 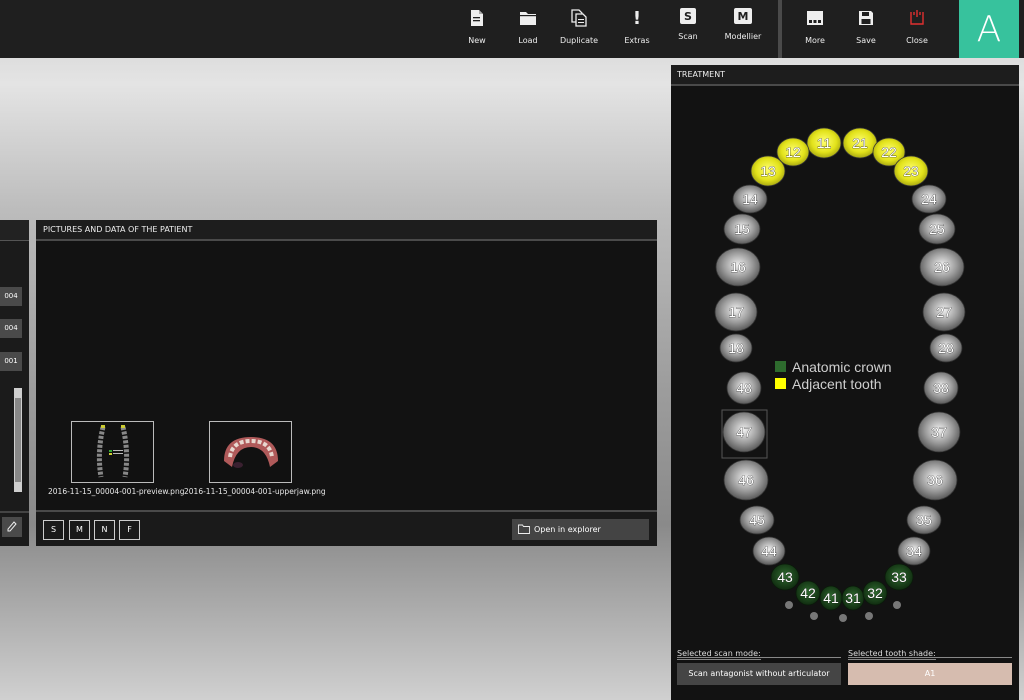 What do you see at coordinates (860, 143) in the screenshot?
I see `tooth-21: 21` at bounding box center [860, 143].